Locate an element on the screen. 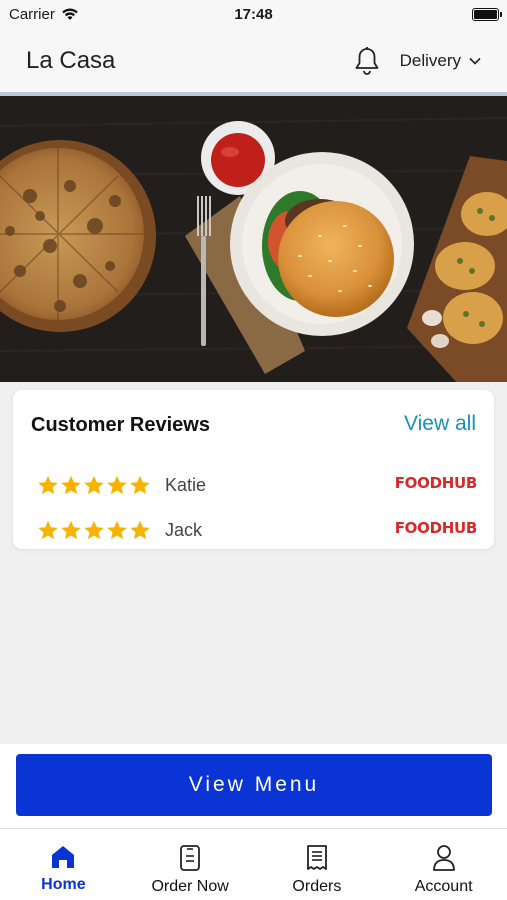 This screenshot has height=900, width=507. notification-bell-icon is located at coordinates (367, 61).